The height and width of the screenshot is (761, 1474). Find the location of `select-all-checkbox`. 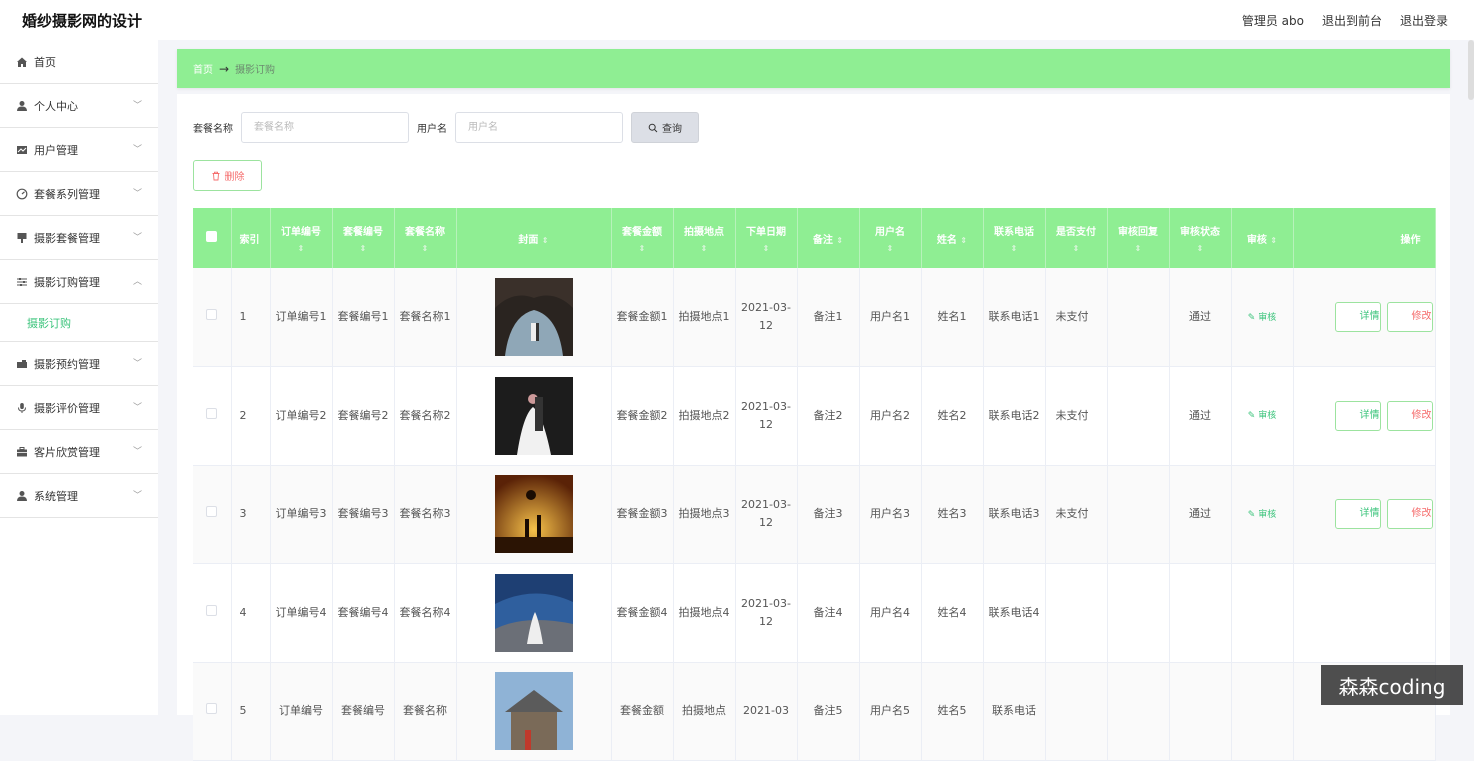

select-all-checkbox is located at coordinates (211, 236).